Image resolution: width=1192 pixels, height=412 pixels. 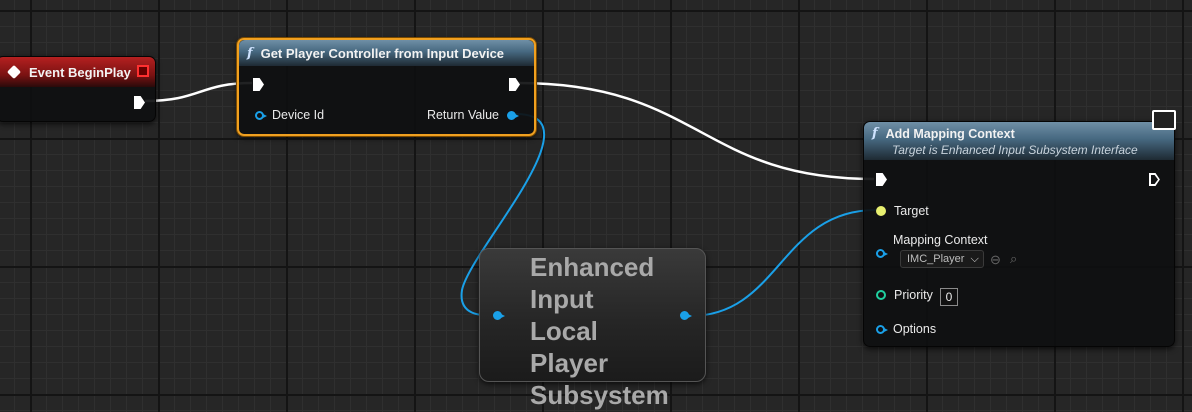 I want to click on options-pin, so click(x=882, y=329).